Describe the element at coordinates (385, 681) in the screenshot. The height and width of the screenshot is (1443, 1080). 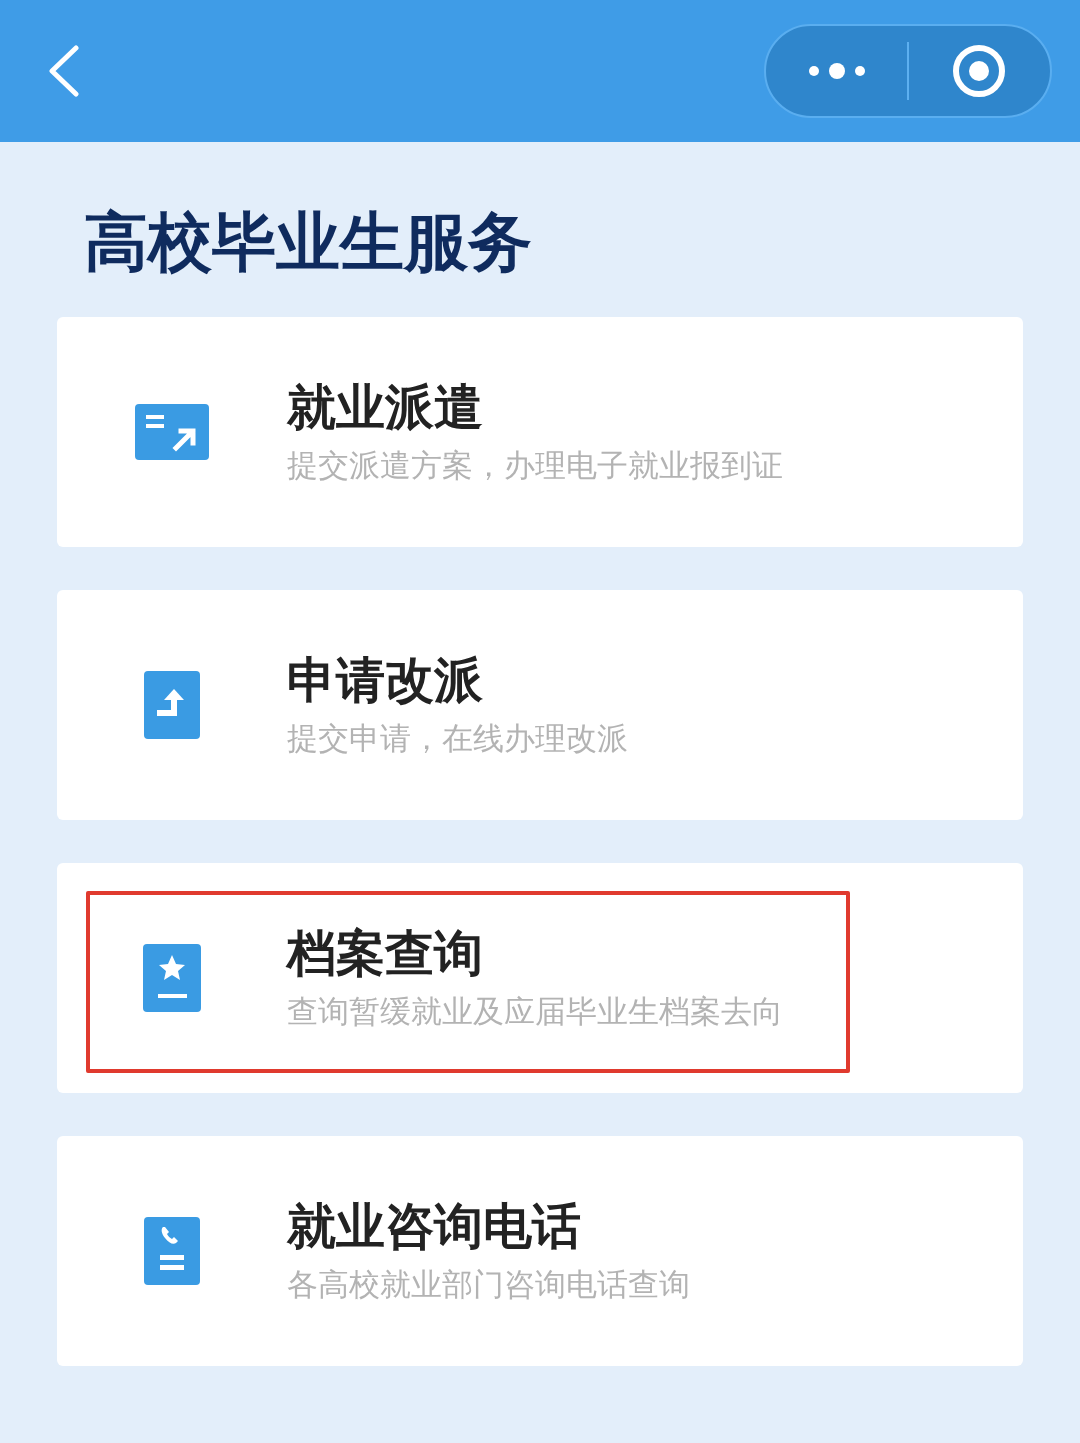
I see `service-title: 申请改派` at that location.